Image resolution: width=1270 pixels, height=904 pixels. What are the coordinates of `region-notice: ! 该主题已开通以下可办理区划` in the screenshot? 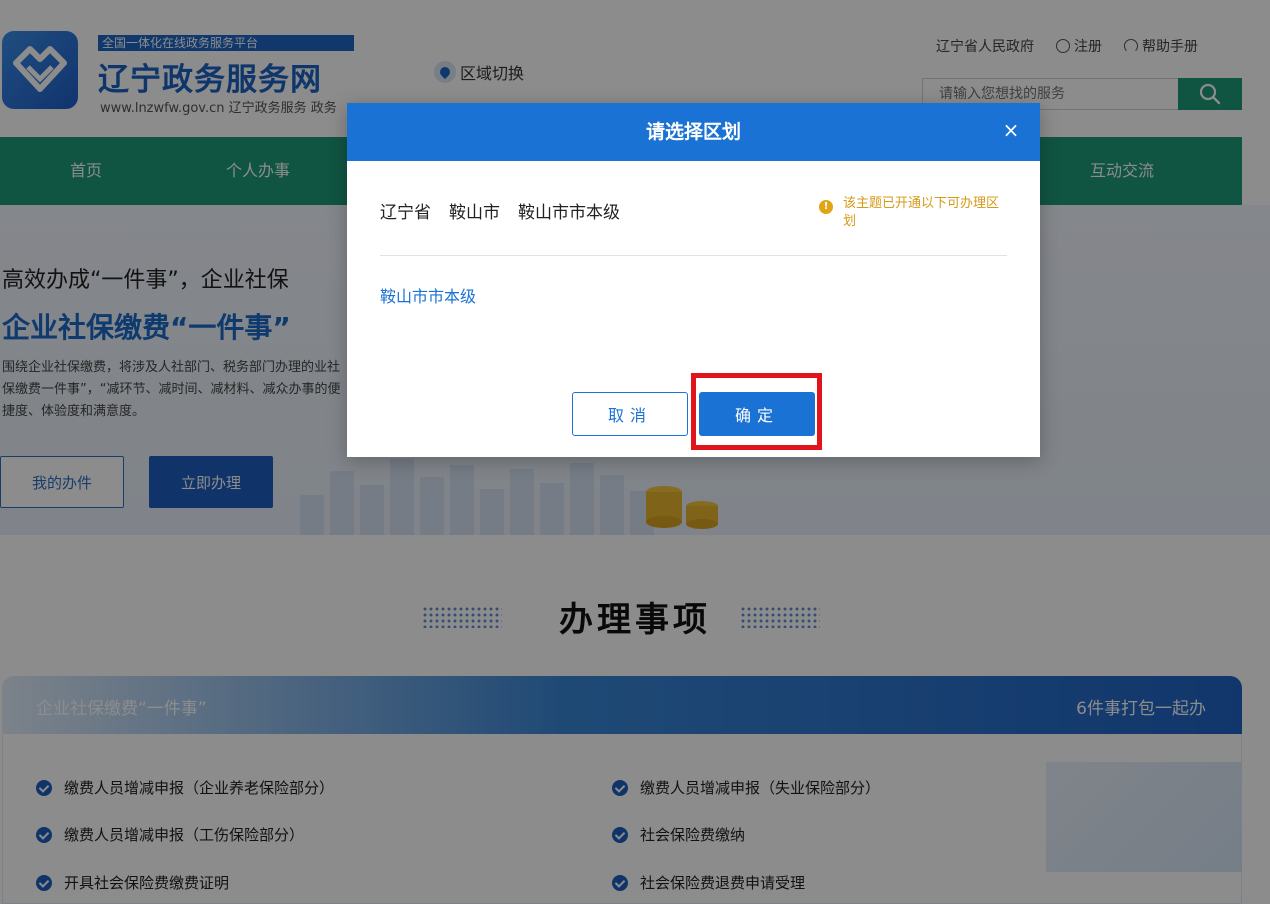 It's located at (909, 213).